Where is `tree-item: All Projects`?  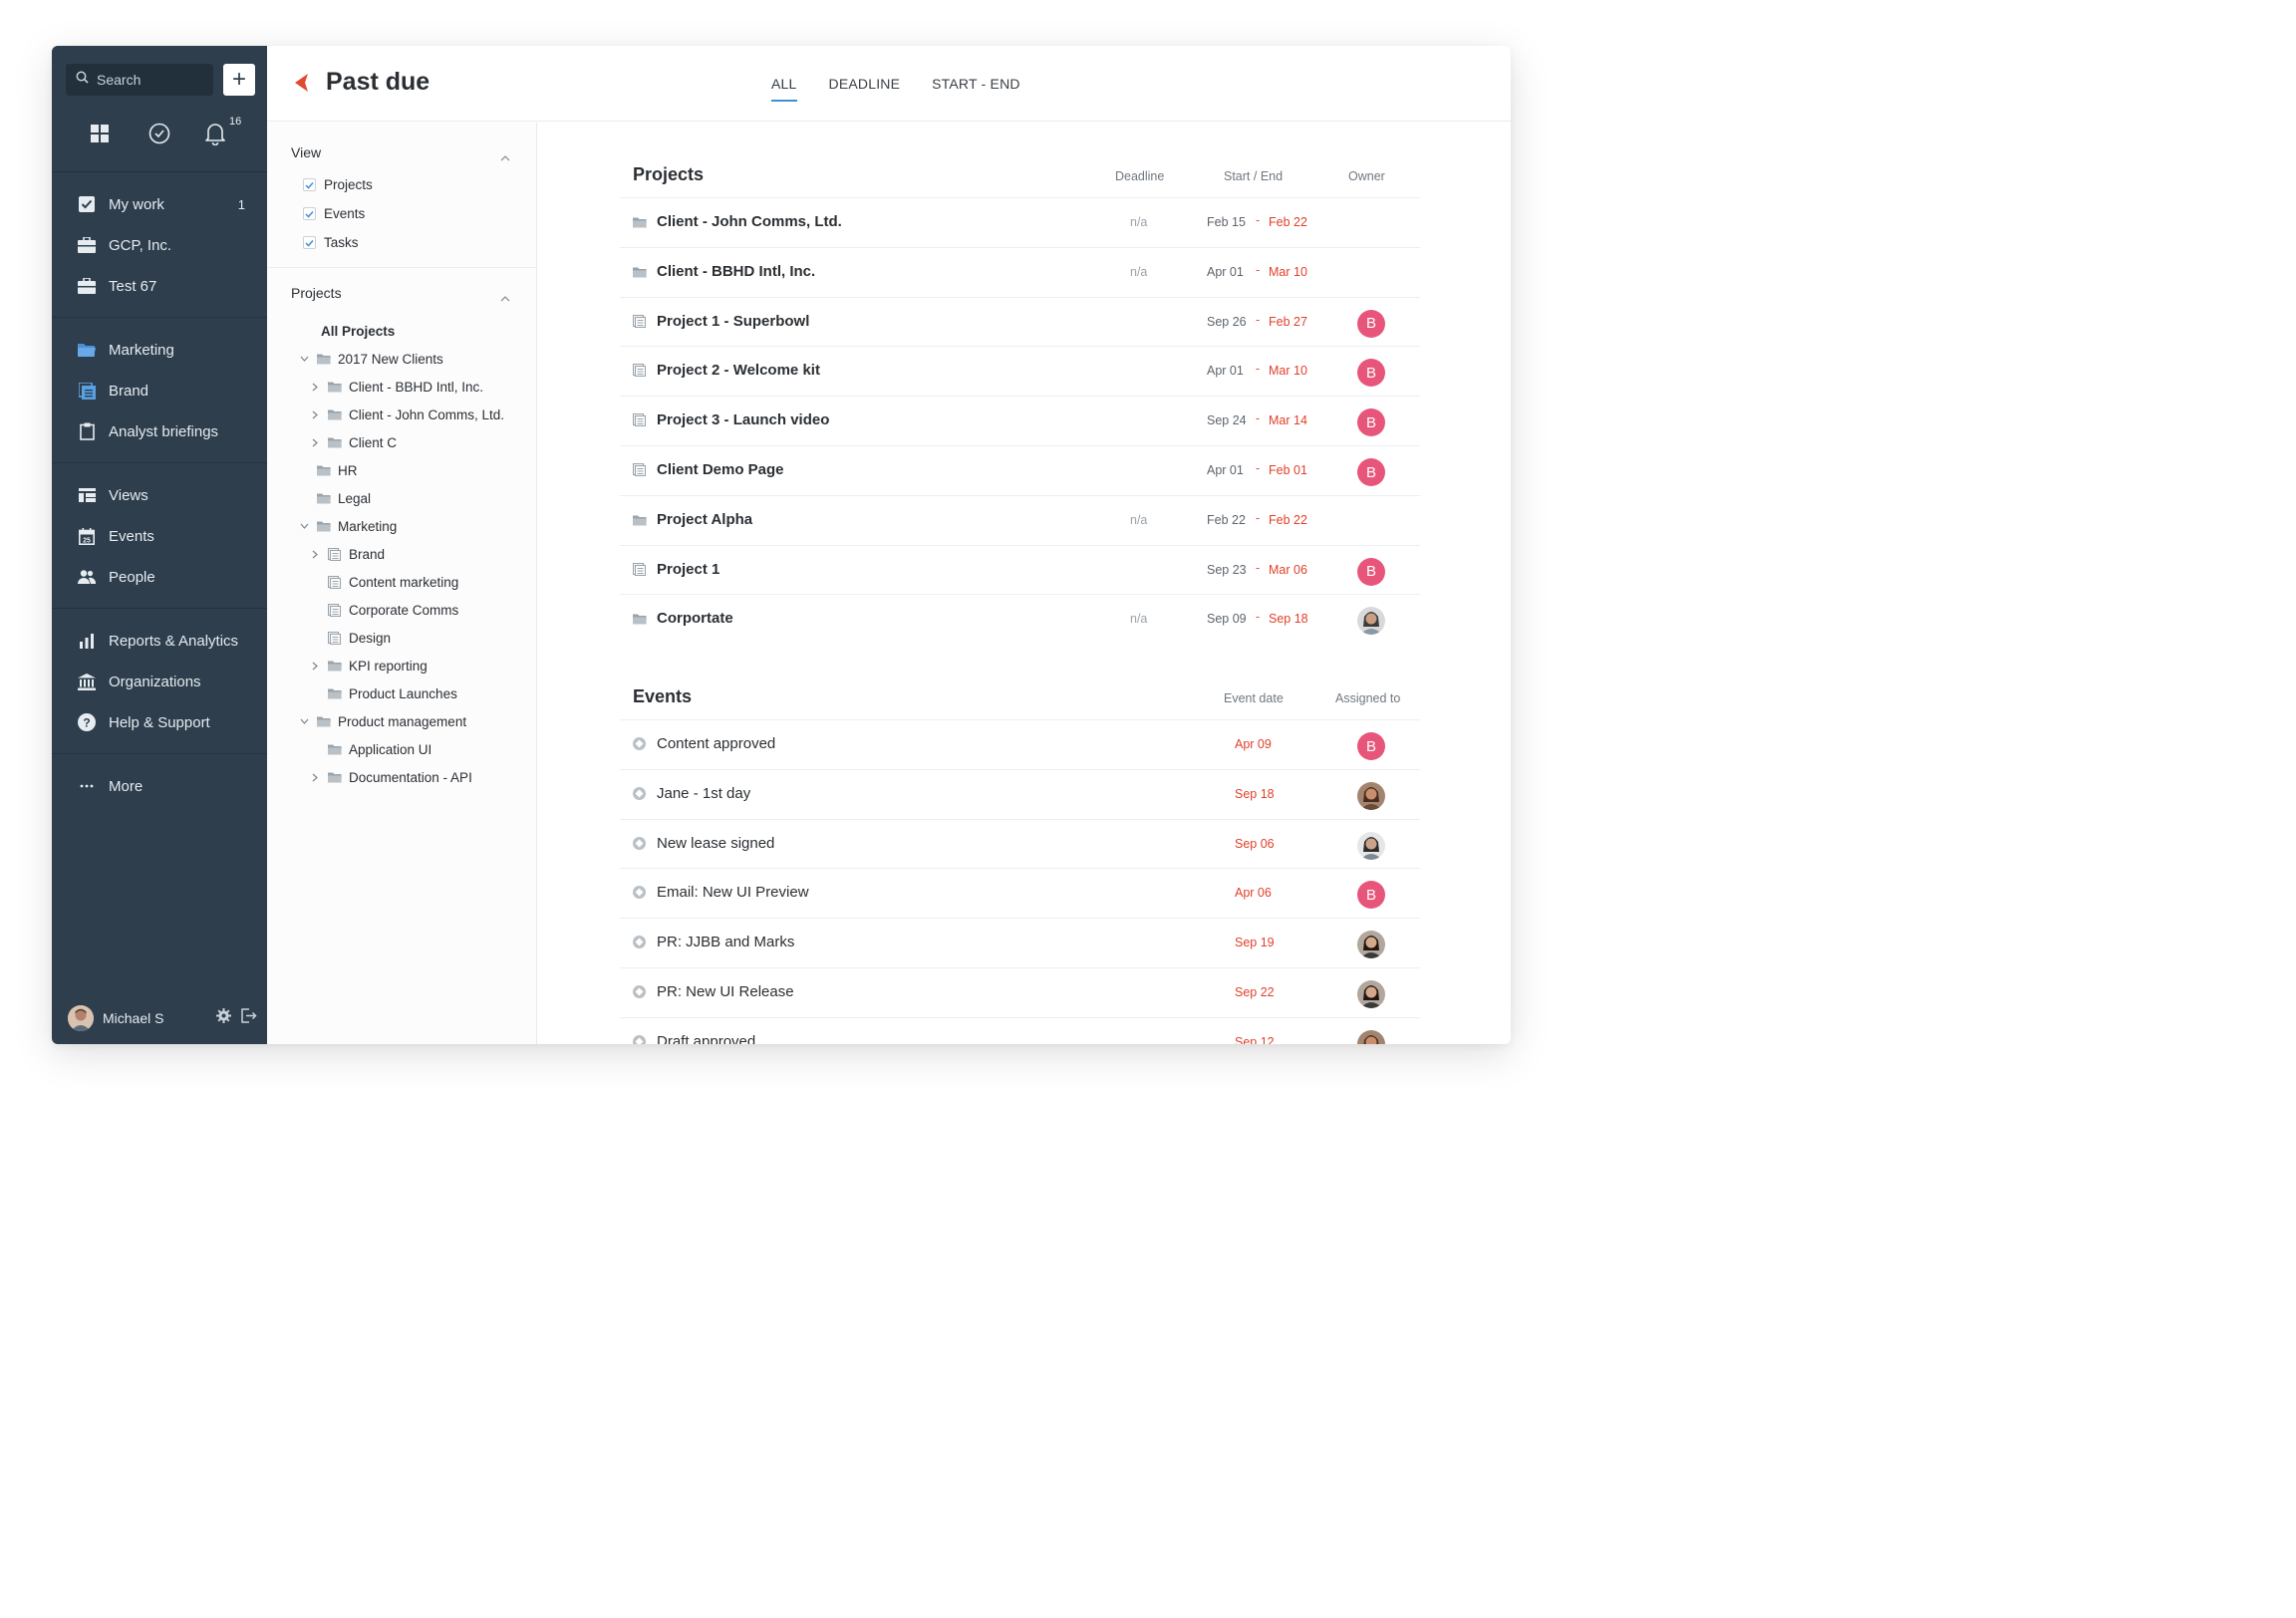 tree-item: All Projects is located at coordinates (358, 331).